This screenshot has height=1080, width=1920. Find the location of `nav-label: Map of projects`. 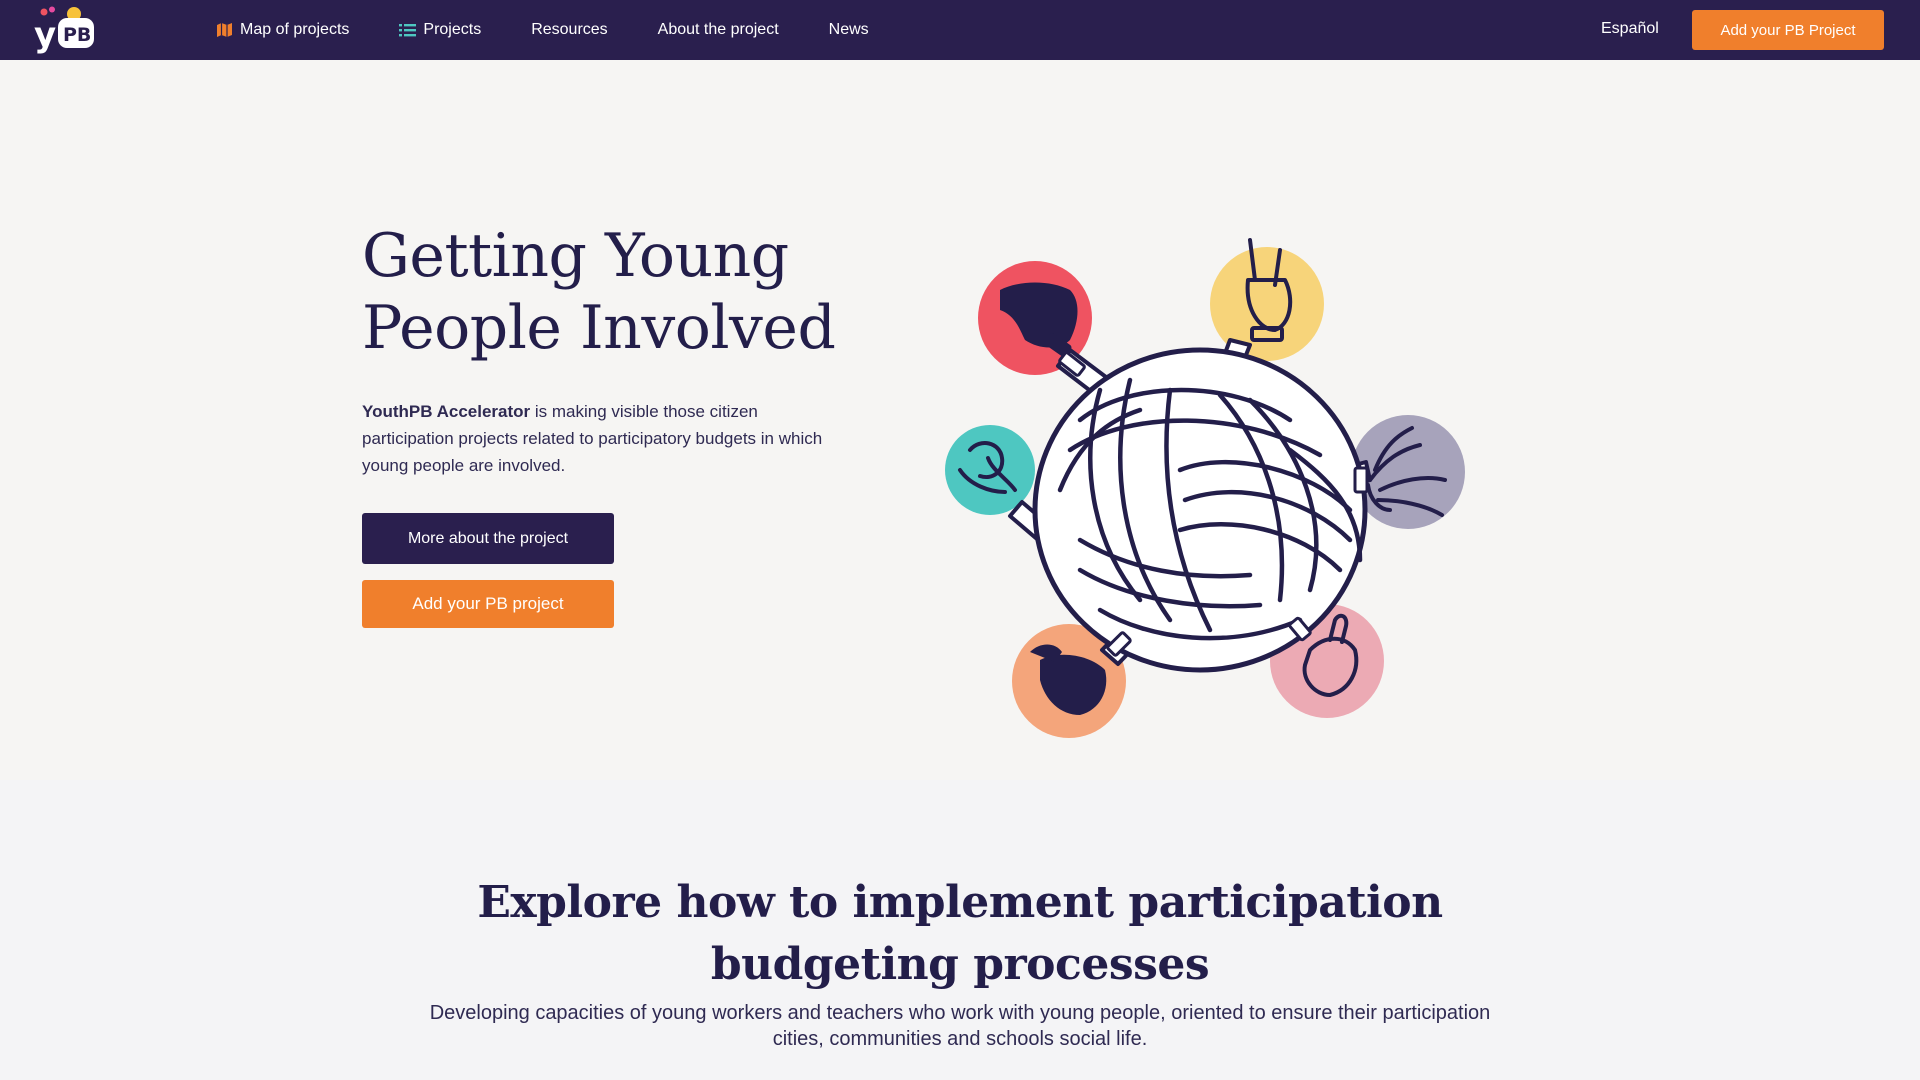

nav-label: Map of projects is located at coordinates (295, 29).